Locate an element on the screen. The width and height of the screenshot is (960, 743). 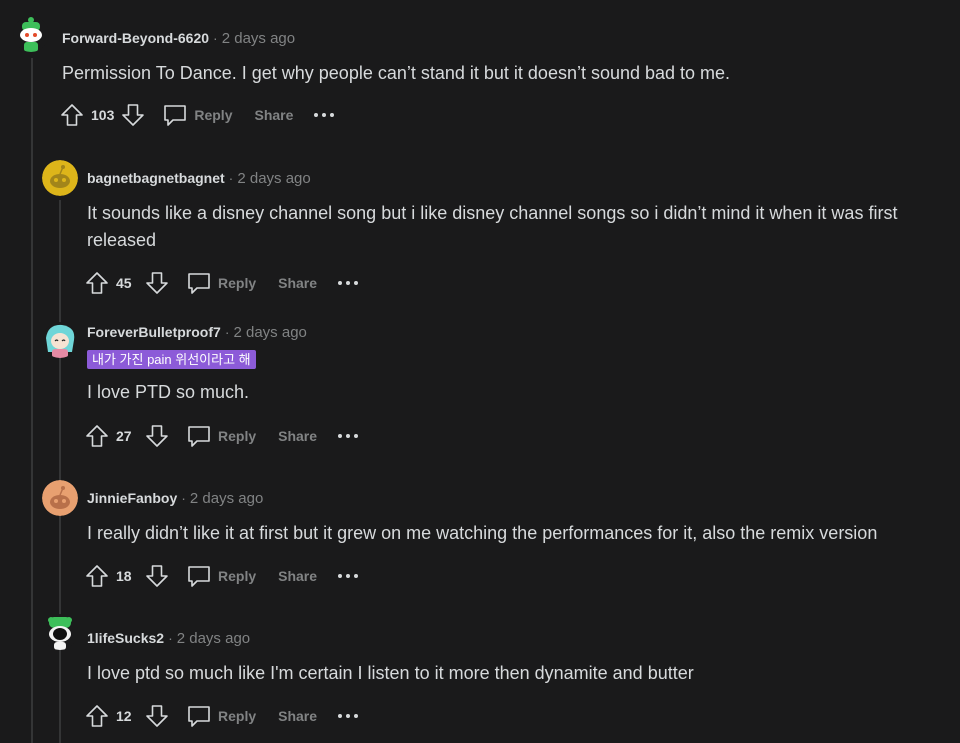
comment-body: I love PTD so much. is located at coordinates (168, 392).